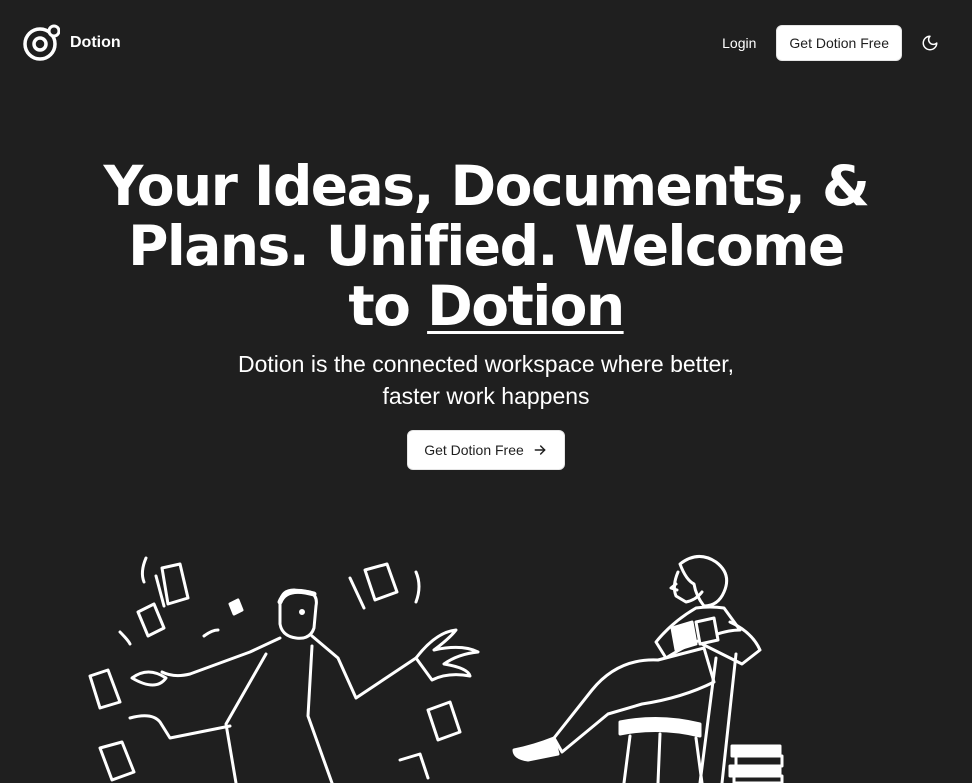  Describe the element at coordinates (739, 43) in the screenshot. I see `login-button: Login` at that location.